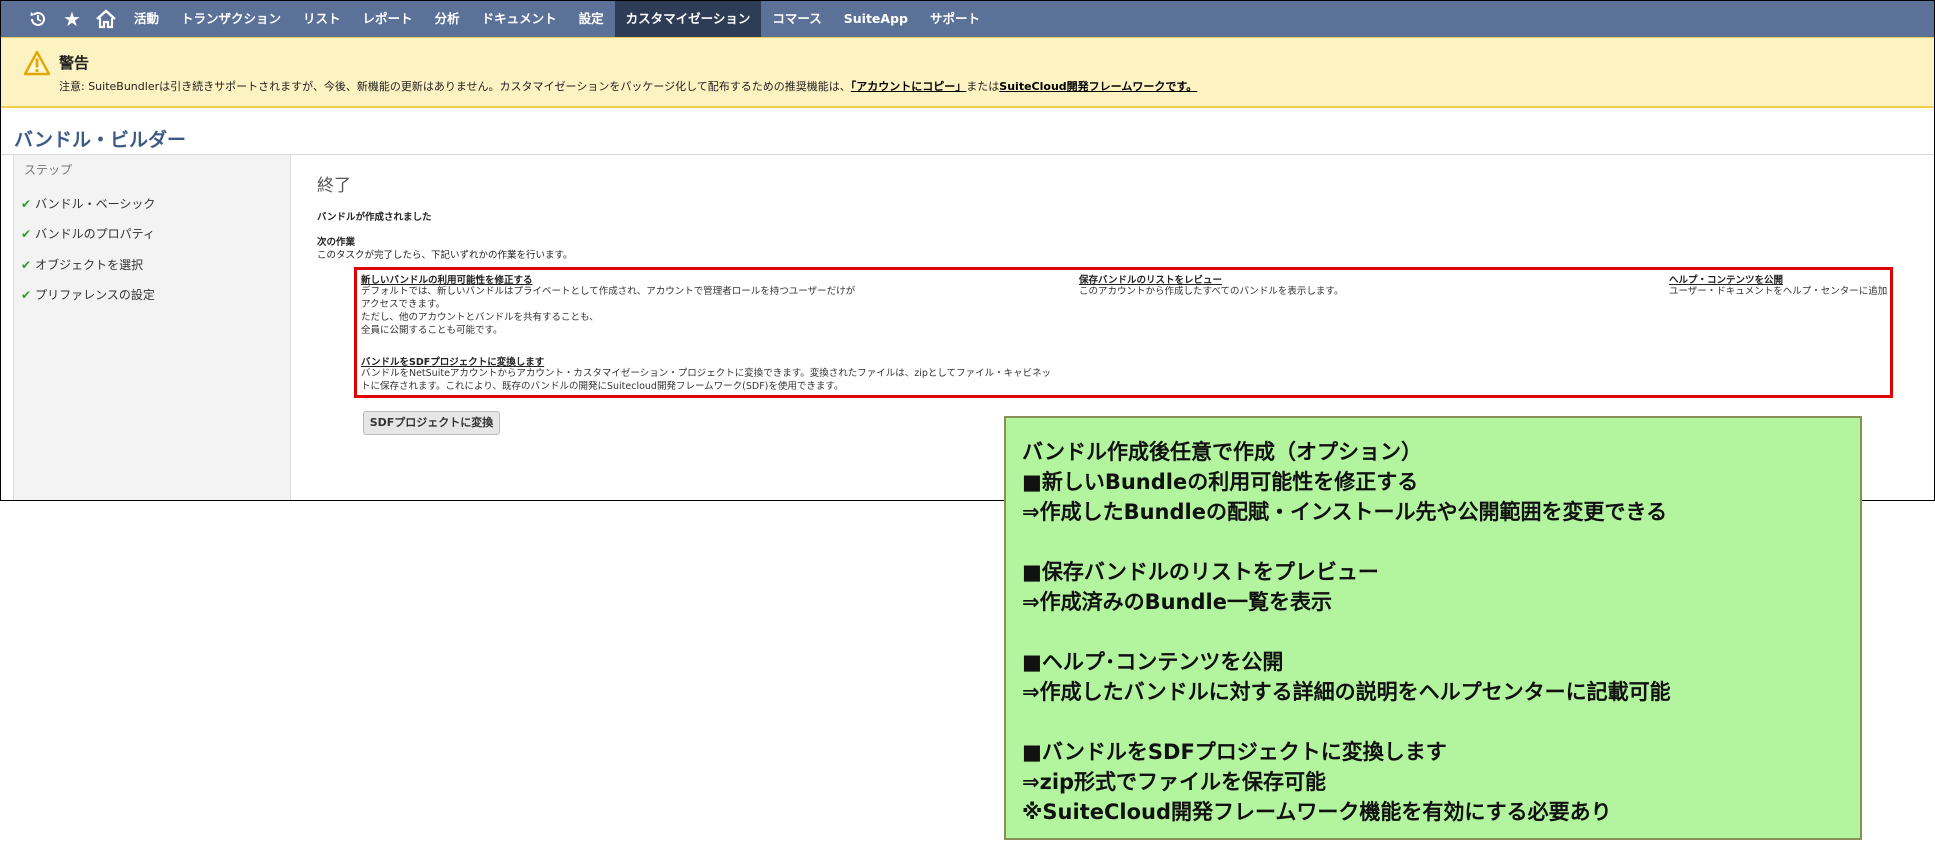  I want to click on step-select-objects: ✔ オブジェクトを選択, so click(82, 264).